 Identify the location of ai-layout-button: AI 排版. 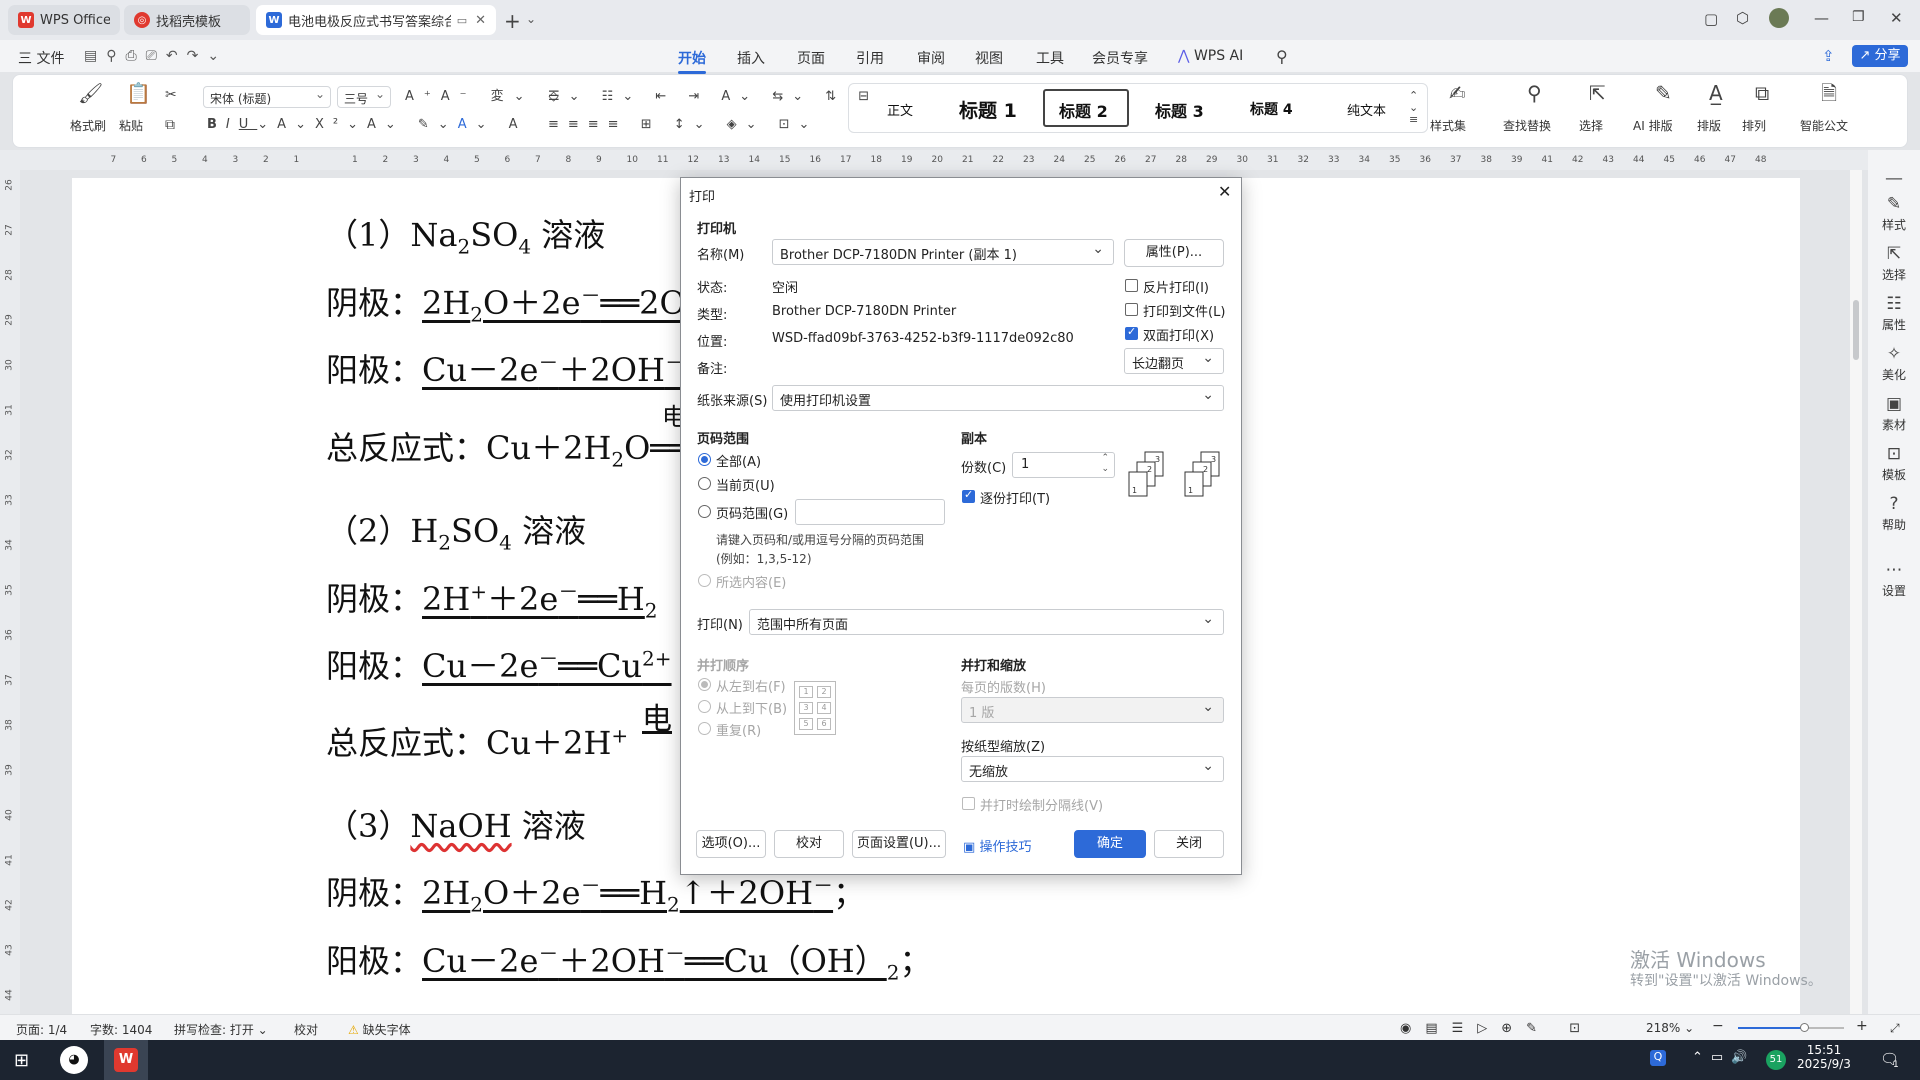
(1653, 125).